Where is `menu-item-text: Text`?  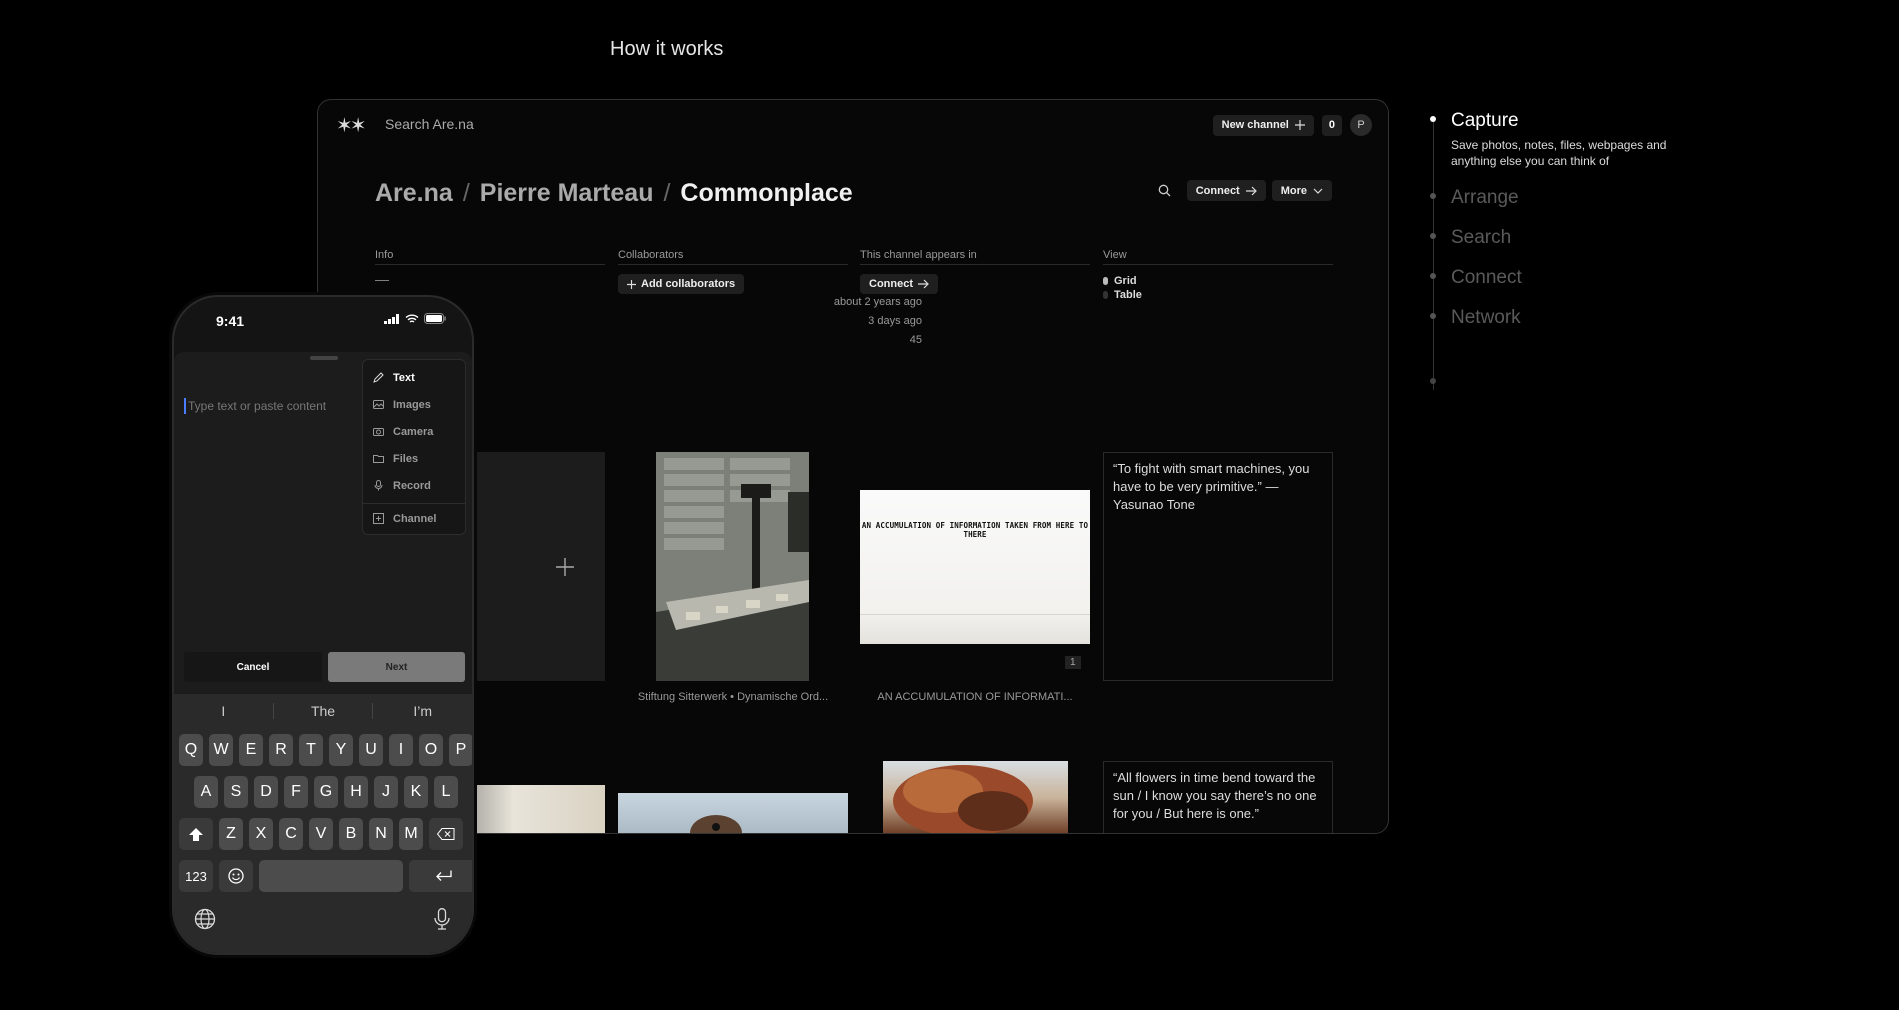
menu-item-text: Text is located at coordinates (414, 377).